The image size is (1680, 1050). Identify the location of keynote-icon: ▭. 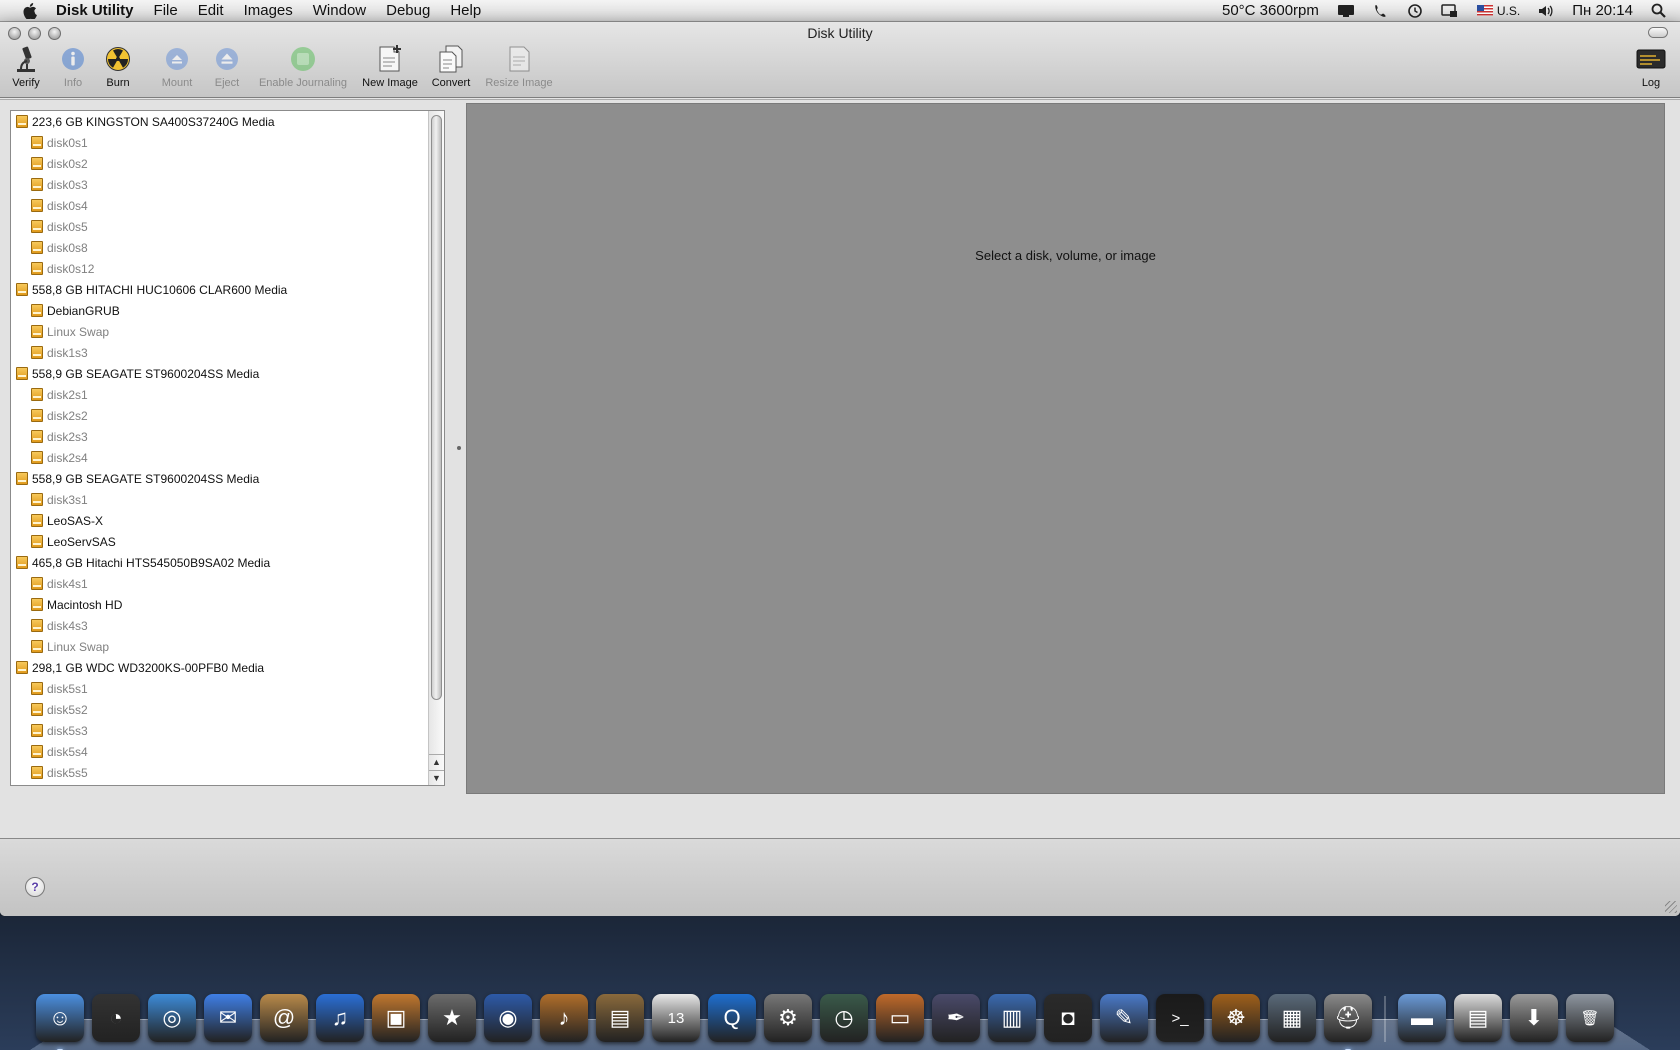
(900, 1018).